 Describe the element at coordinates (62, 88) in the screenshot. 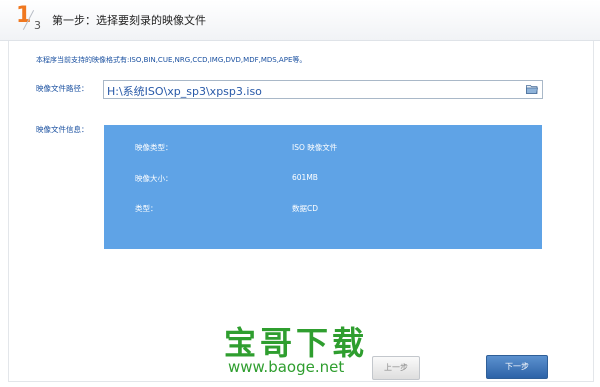

I see `image-path-label: 映像文件路径：` at that location.